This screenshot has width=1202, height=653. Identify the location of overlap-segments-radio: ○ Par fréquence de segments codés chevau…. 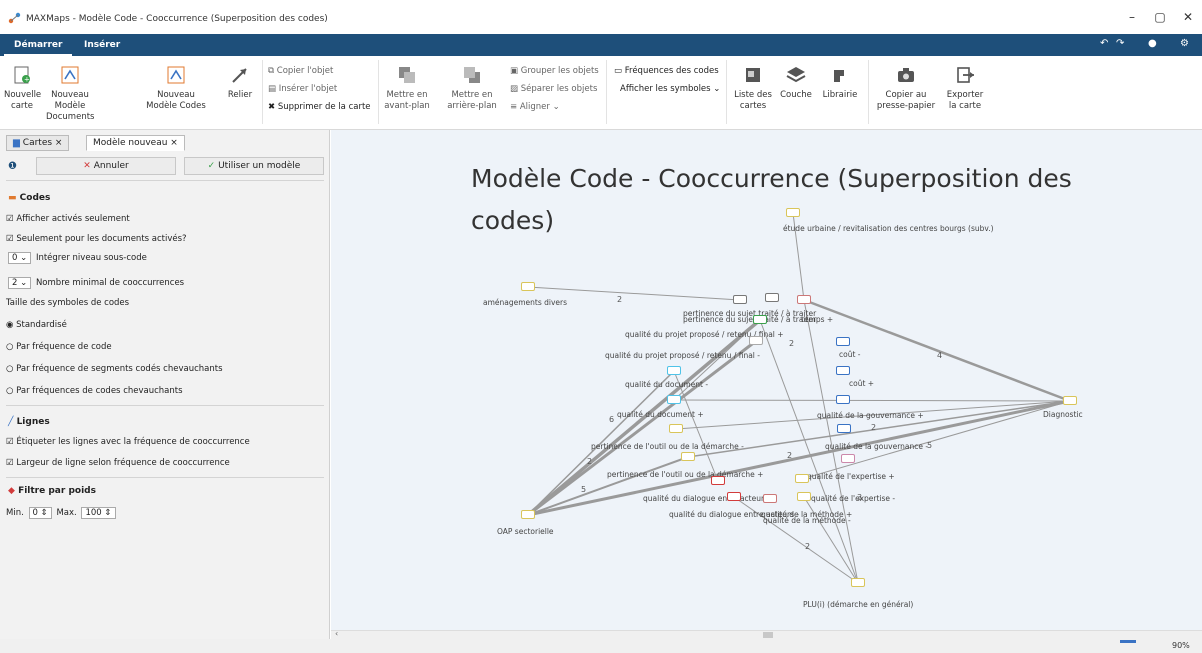
(114, 369).